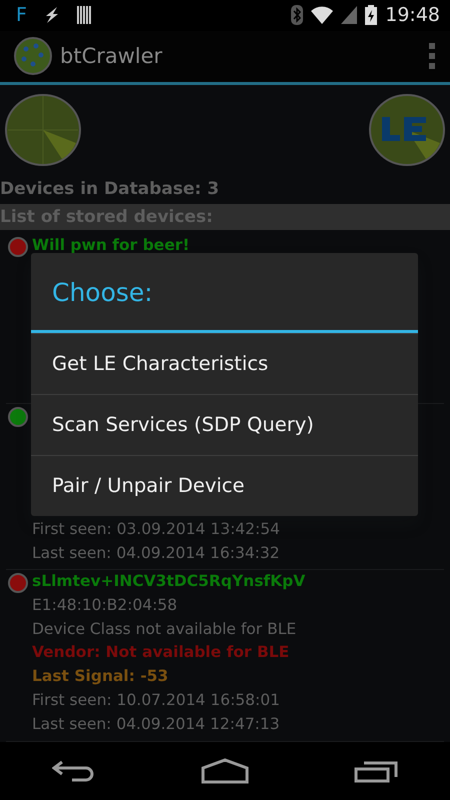 The height and width of the screenshot is (800, 450). What do you see at coordinates (156, 724) in the screenshot?
I see `device-detail: Last seen: 04.09.2014 12:47:13` at bounding box center [156, 724].